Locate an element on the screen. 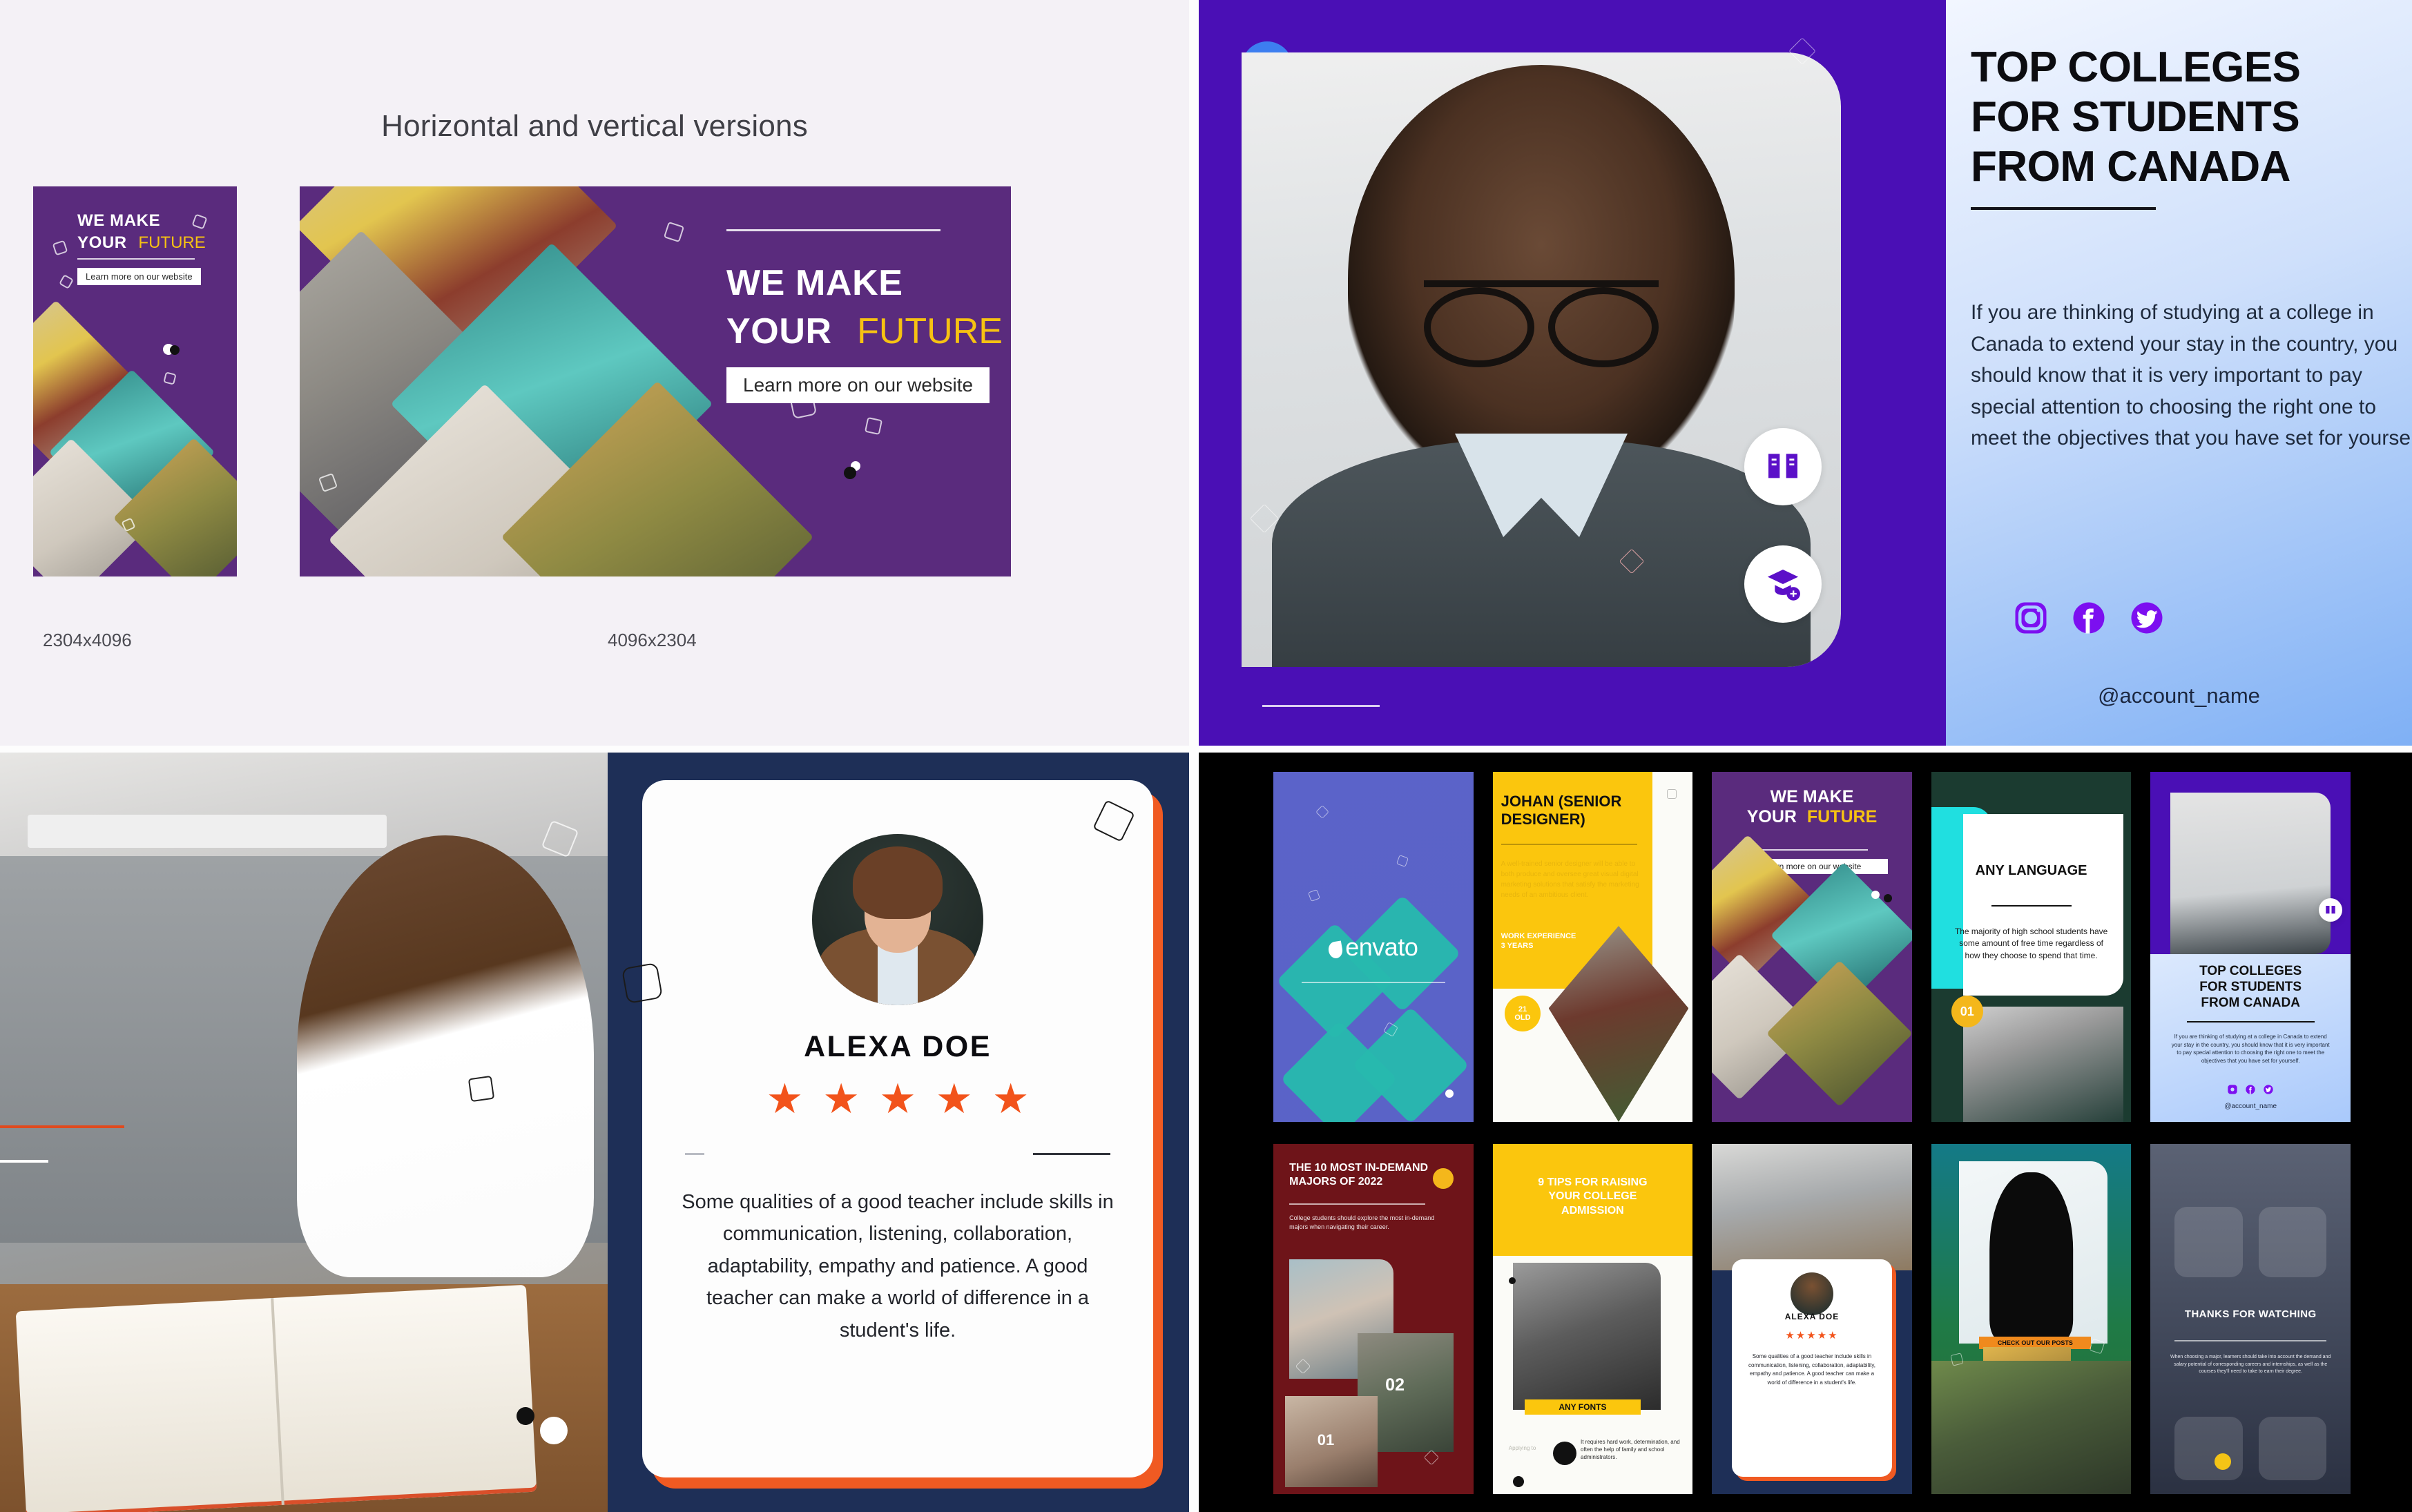  title-line-2: FOR STUDENTS is located at coordinates (2250, 988).